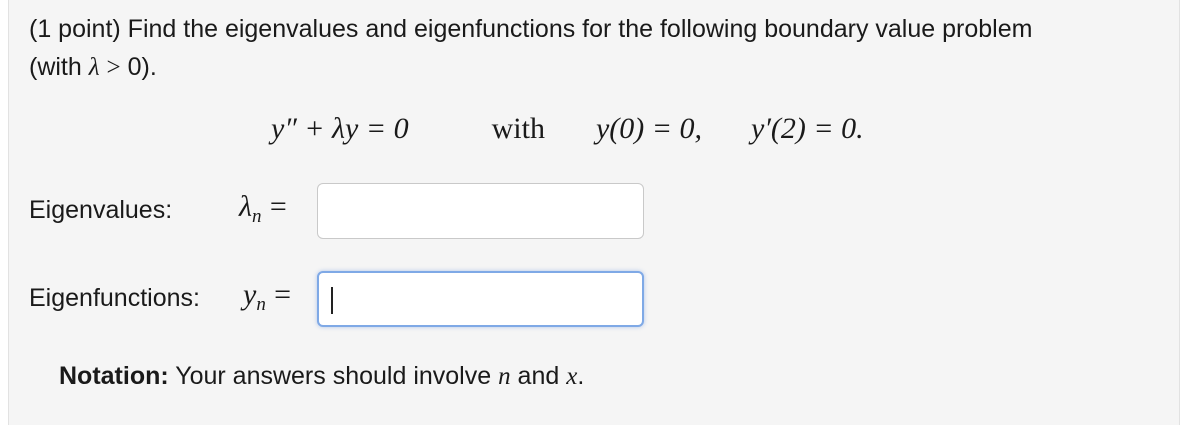 The width and height of the screenshot is (1186, 425). What do you see at coordinates (114, 376) in the screenshot?
I see `notation-label: Notation:` at bounding box center [114, 376].